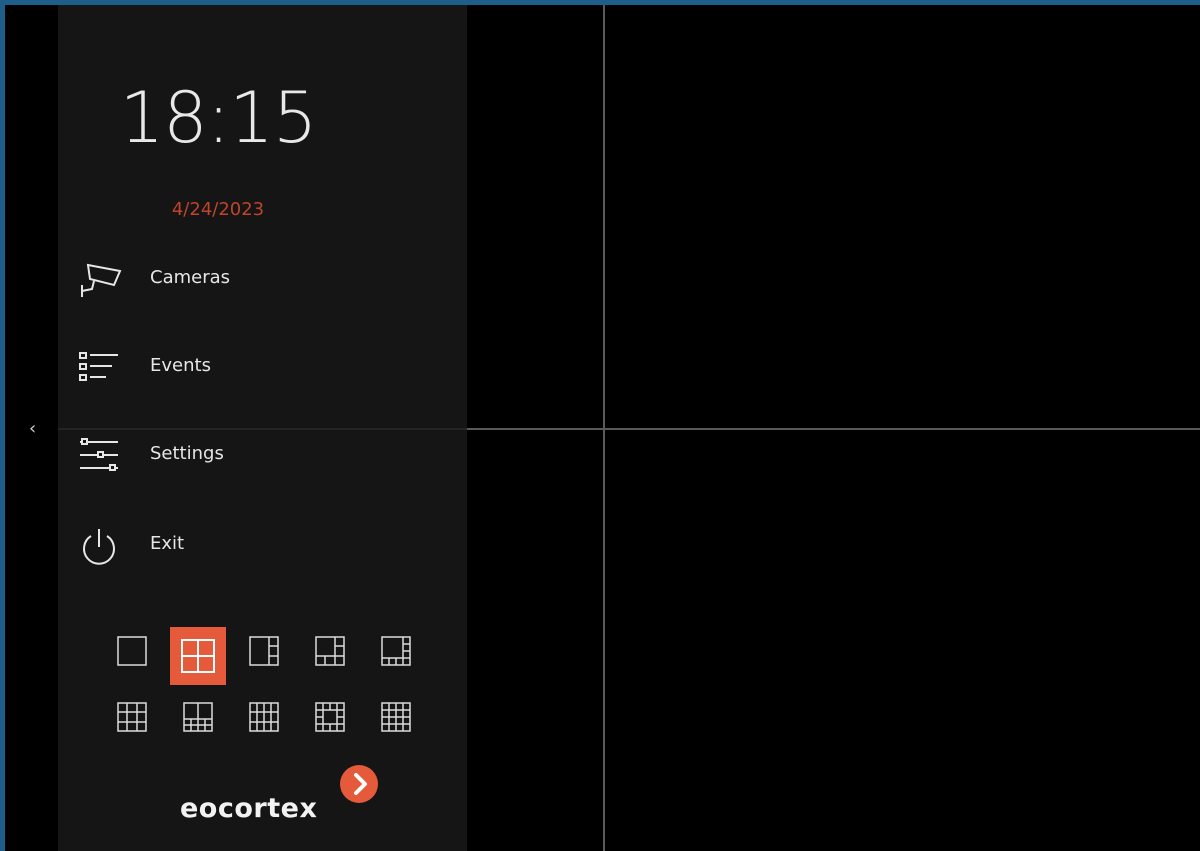  What do you see at coordinates (187, 453) in the screenshot?
I see `menu-label: Settings` at bounding box center [187, 453].